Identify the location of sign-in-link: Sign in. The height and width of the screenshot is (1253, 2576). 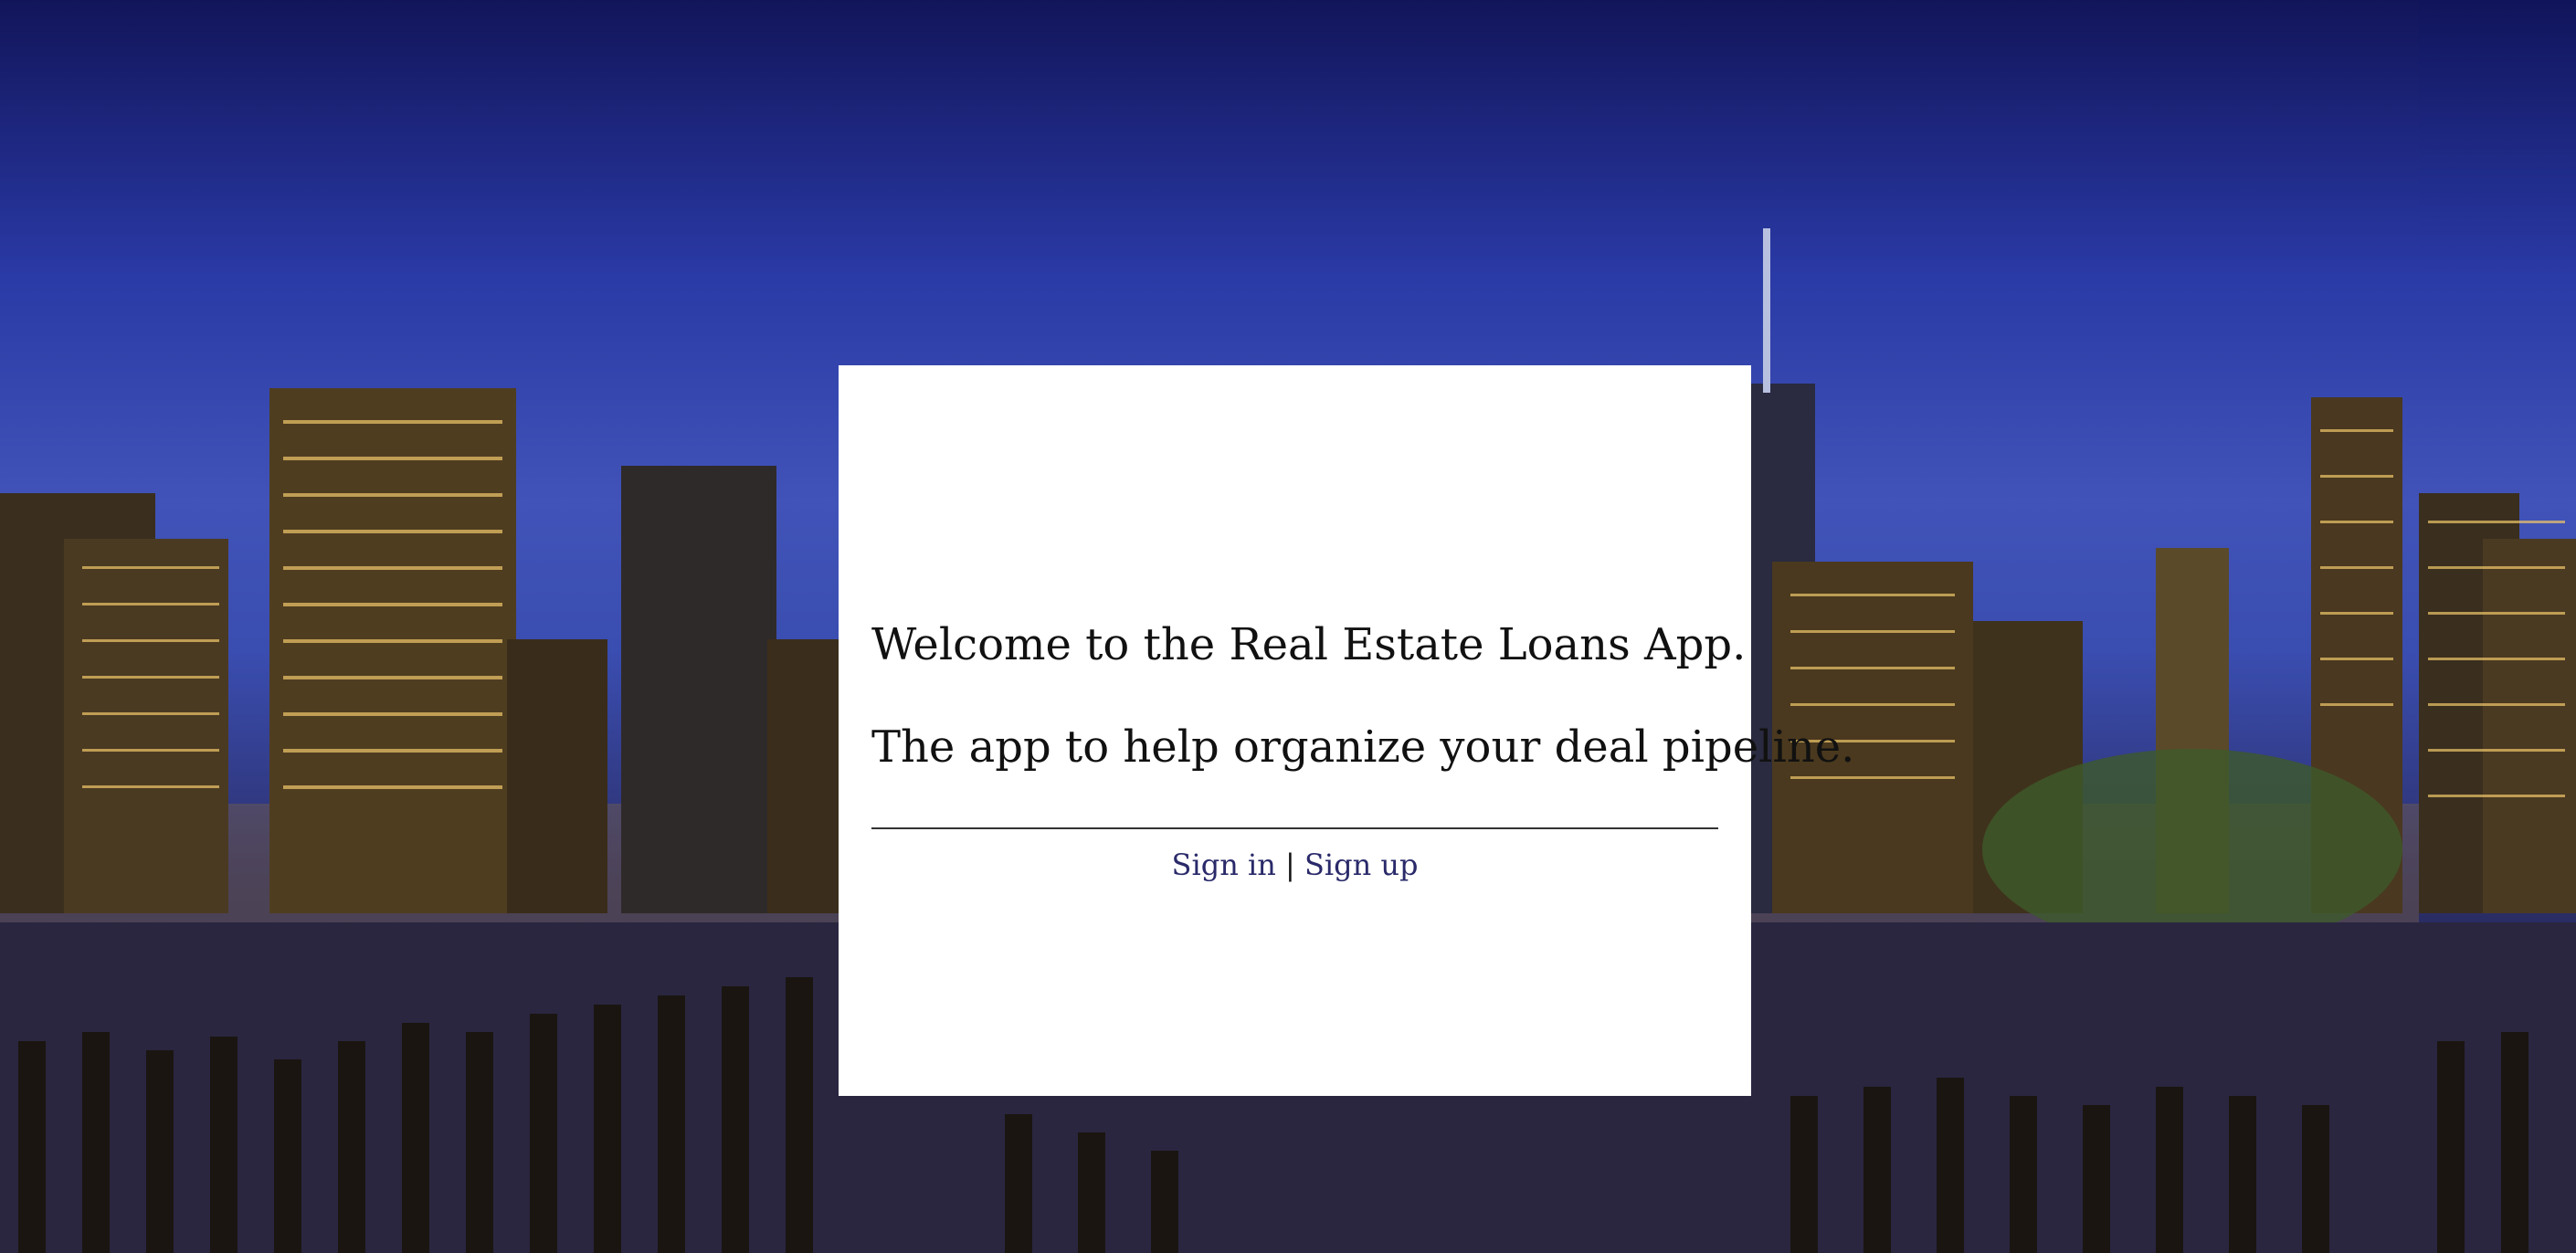
(1224, 865).